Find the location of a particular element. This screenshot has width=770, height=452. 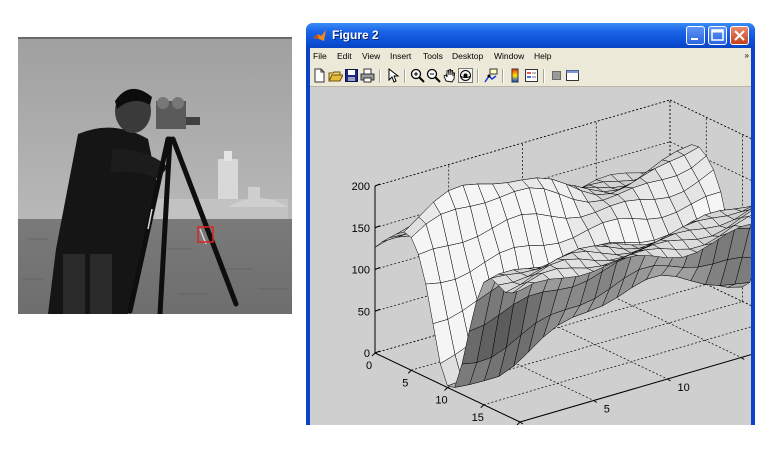

data-cursor-icon is located at coordinates (490, 75).